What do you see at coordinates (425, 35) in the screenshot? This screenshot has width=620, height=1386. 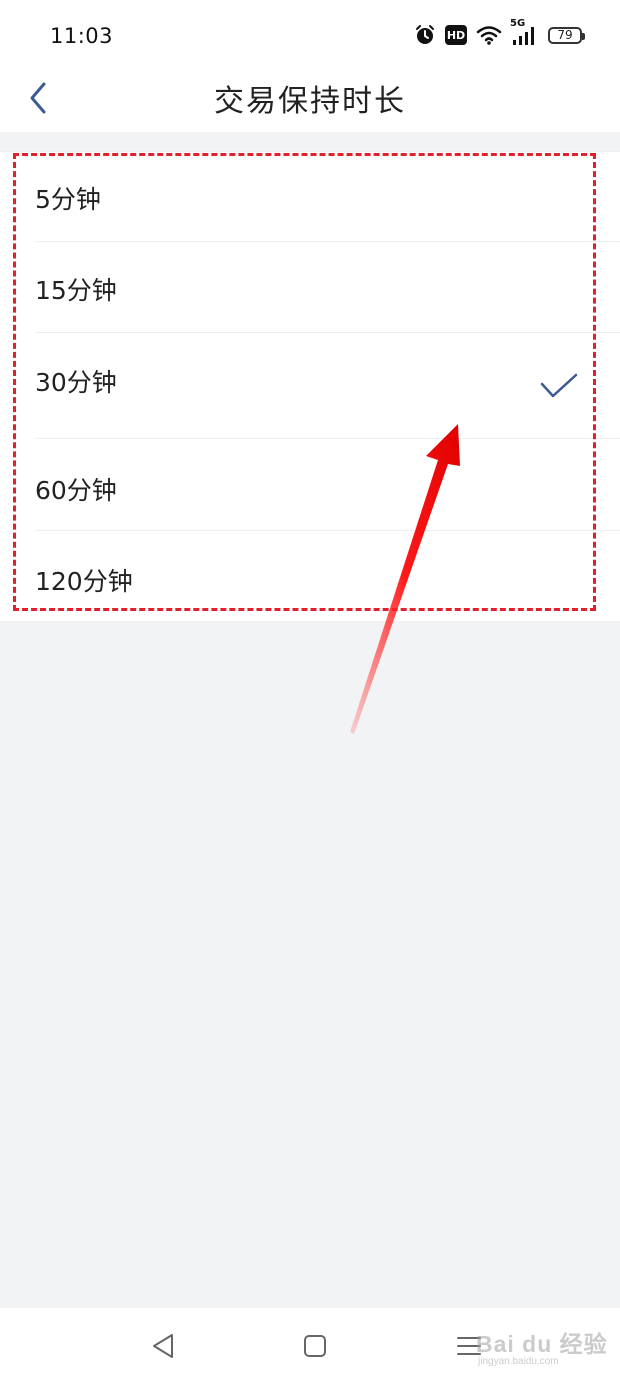 I see `alarm-icon` at bounding box center [425, 35].